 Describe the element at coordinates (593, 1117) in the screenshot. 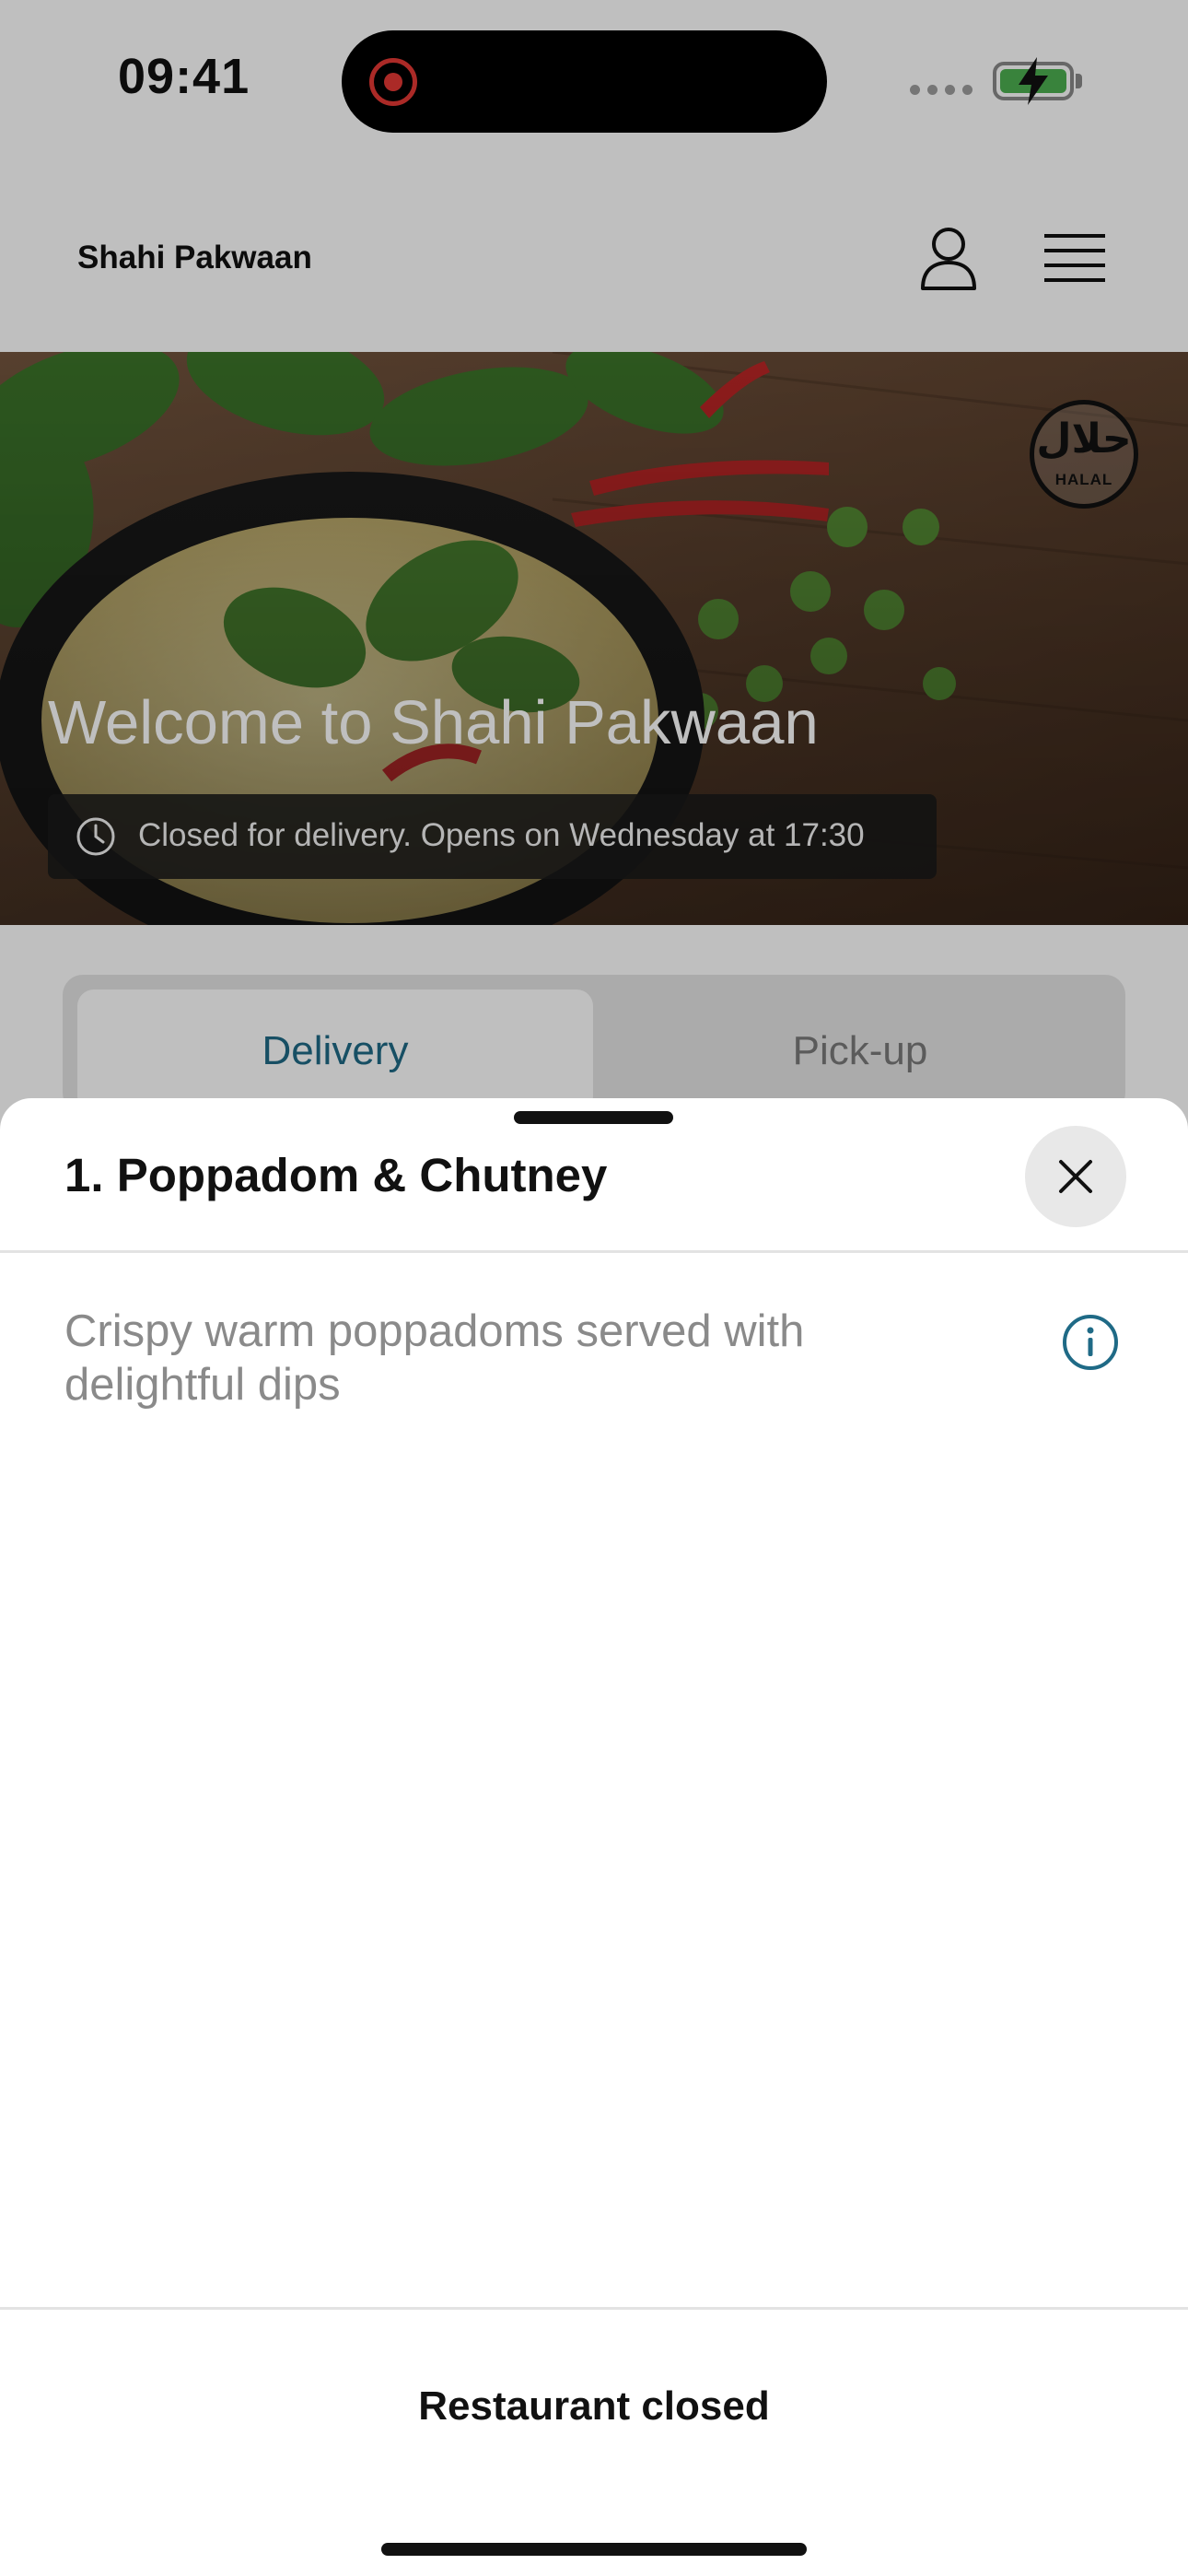

I see `sheet-grabber-handle` at that location.